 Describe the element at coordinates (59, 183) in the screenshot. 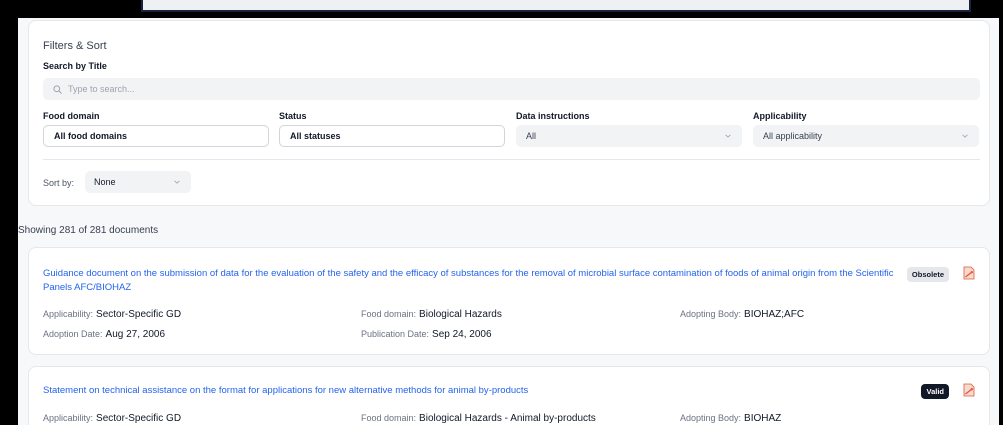

I see `sort-label: Sort by:` at that location.